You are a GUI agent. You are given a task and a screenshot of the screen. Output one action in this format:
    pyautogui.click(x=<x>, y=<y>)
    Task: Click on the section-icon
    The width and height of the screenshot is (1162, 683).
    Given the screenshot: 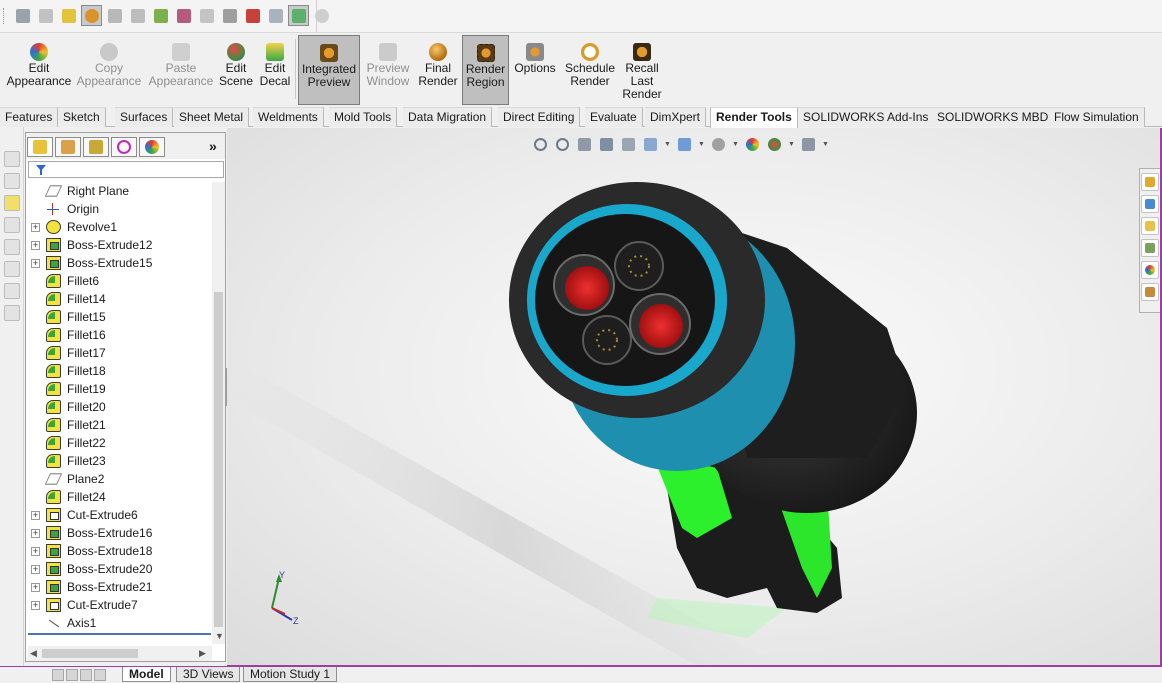 What is the action you would take?
    pyautogui.click(x=114, y=15)
    